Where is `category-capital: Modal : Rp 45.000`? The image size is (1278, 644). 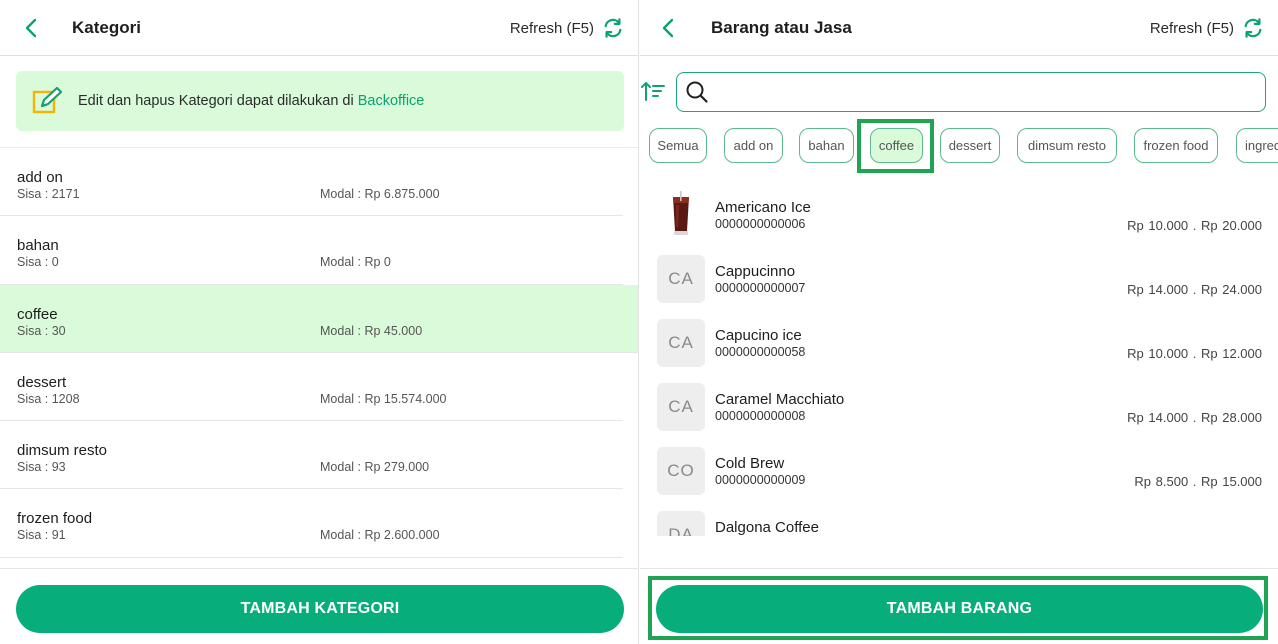
category-capital: Modal : Rp 45.000 is located at coordinates (371, 330).